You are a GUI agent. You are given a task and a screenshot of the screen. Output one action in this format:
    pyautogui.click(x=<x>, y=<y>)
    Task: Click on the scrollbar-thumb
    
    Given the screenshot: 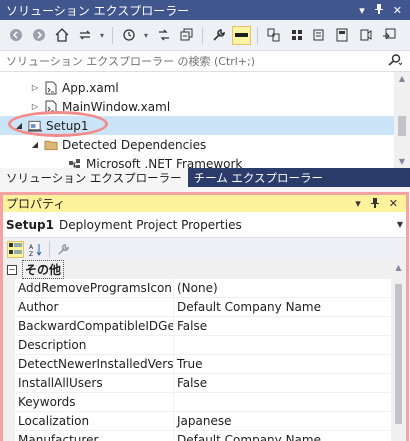 What is the action you would take?
    pyautogui.click(x=402, y=126)
    